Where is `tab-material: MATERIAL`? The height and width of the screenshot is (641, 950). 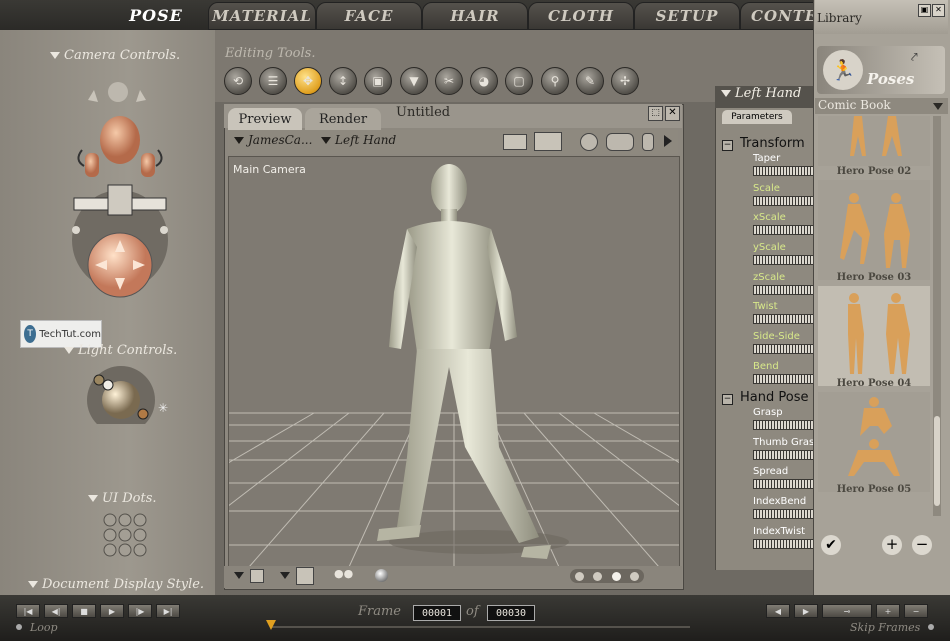 tab-material: MATERIAL is located at coordinates (262, 16).